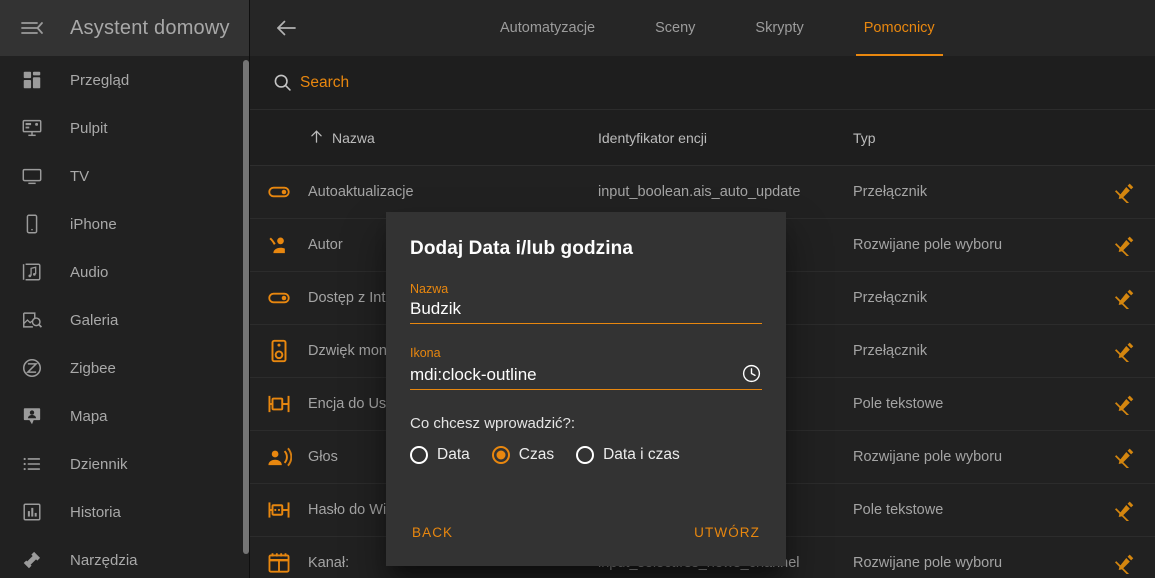  I want to click on table-header-row: Nazwa Identyfikator encji Typ, so click(702, 138).